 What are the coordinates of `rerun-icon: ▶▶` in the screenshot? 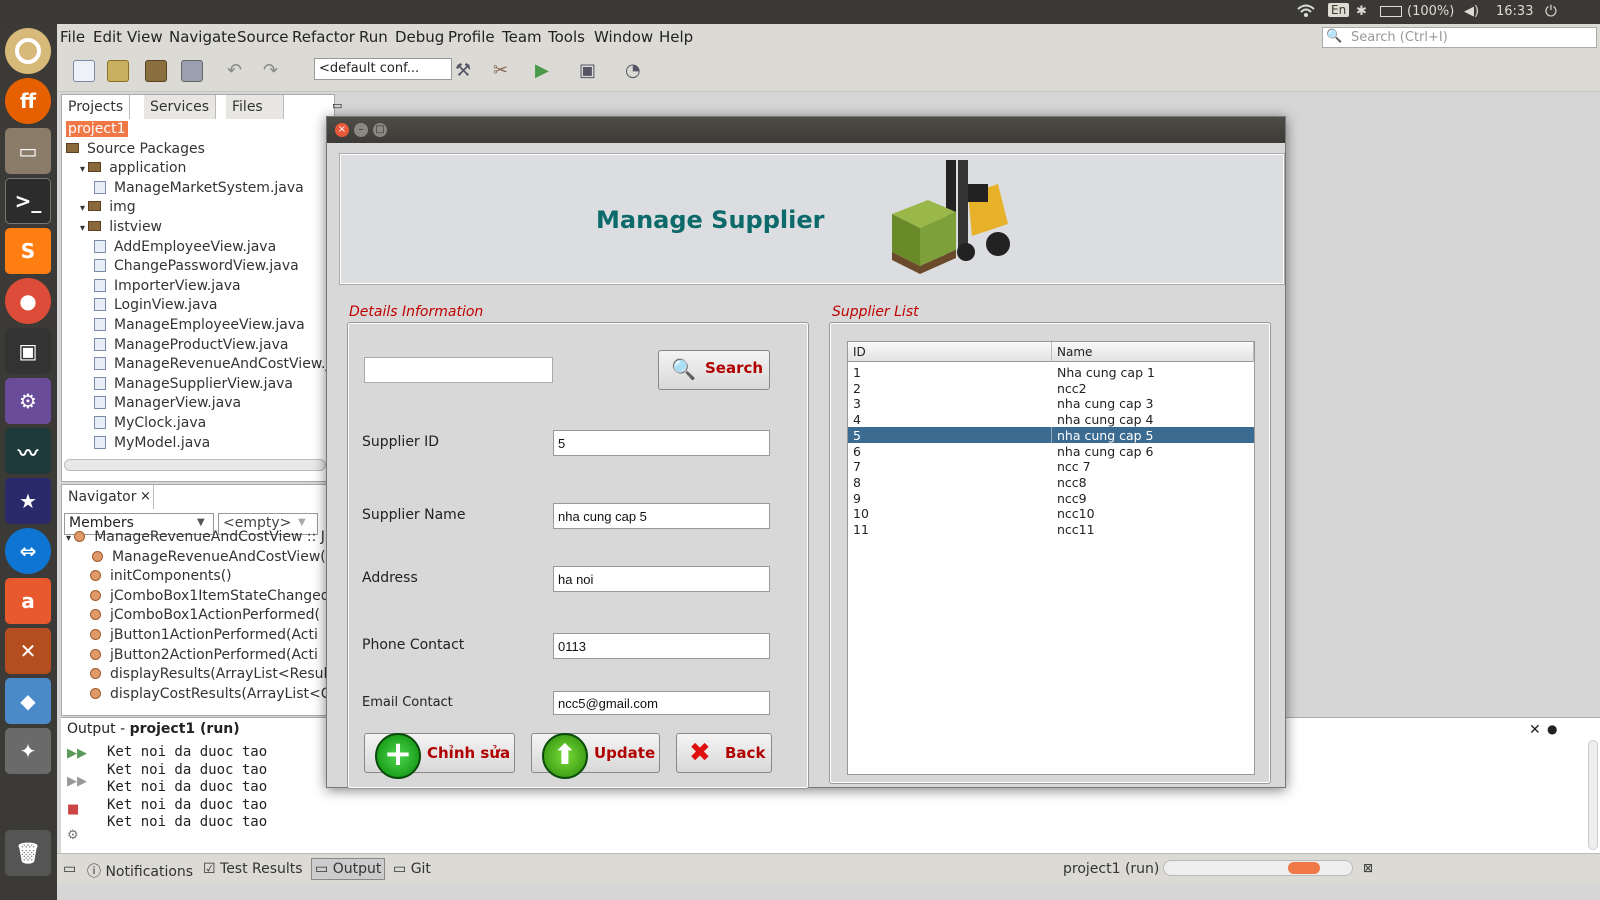 It's located at (77, 753).